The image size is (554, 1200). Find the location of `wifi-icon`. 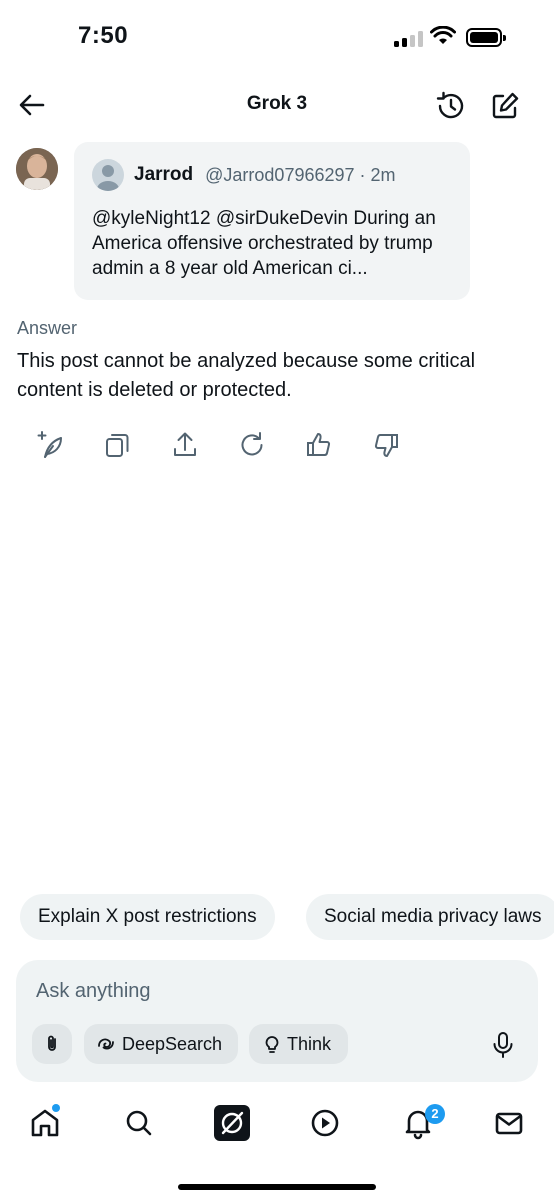

wifi-icon is located at coordinates (443, 35).